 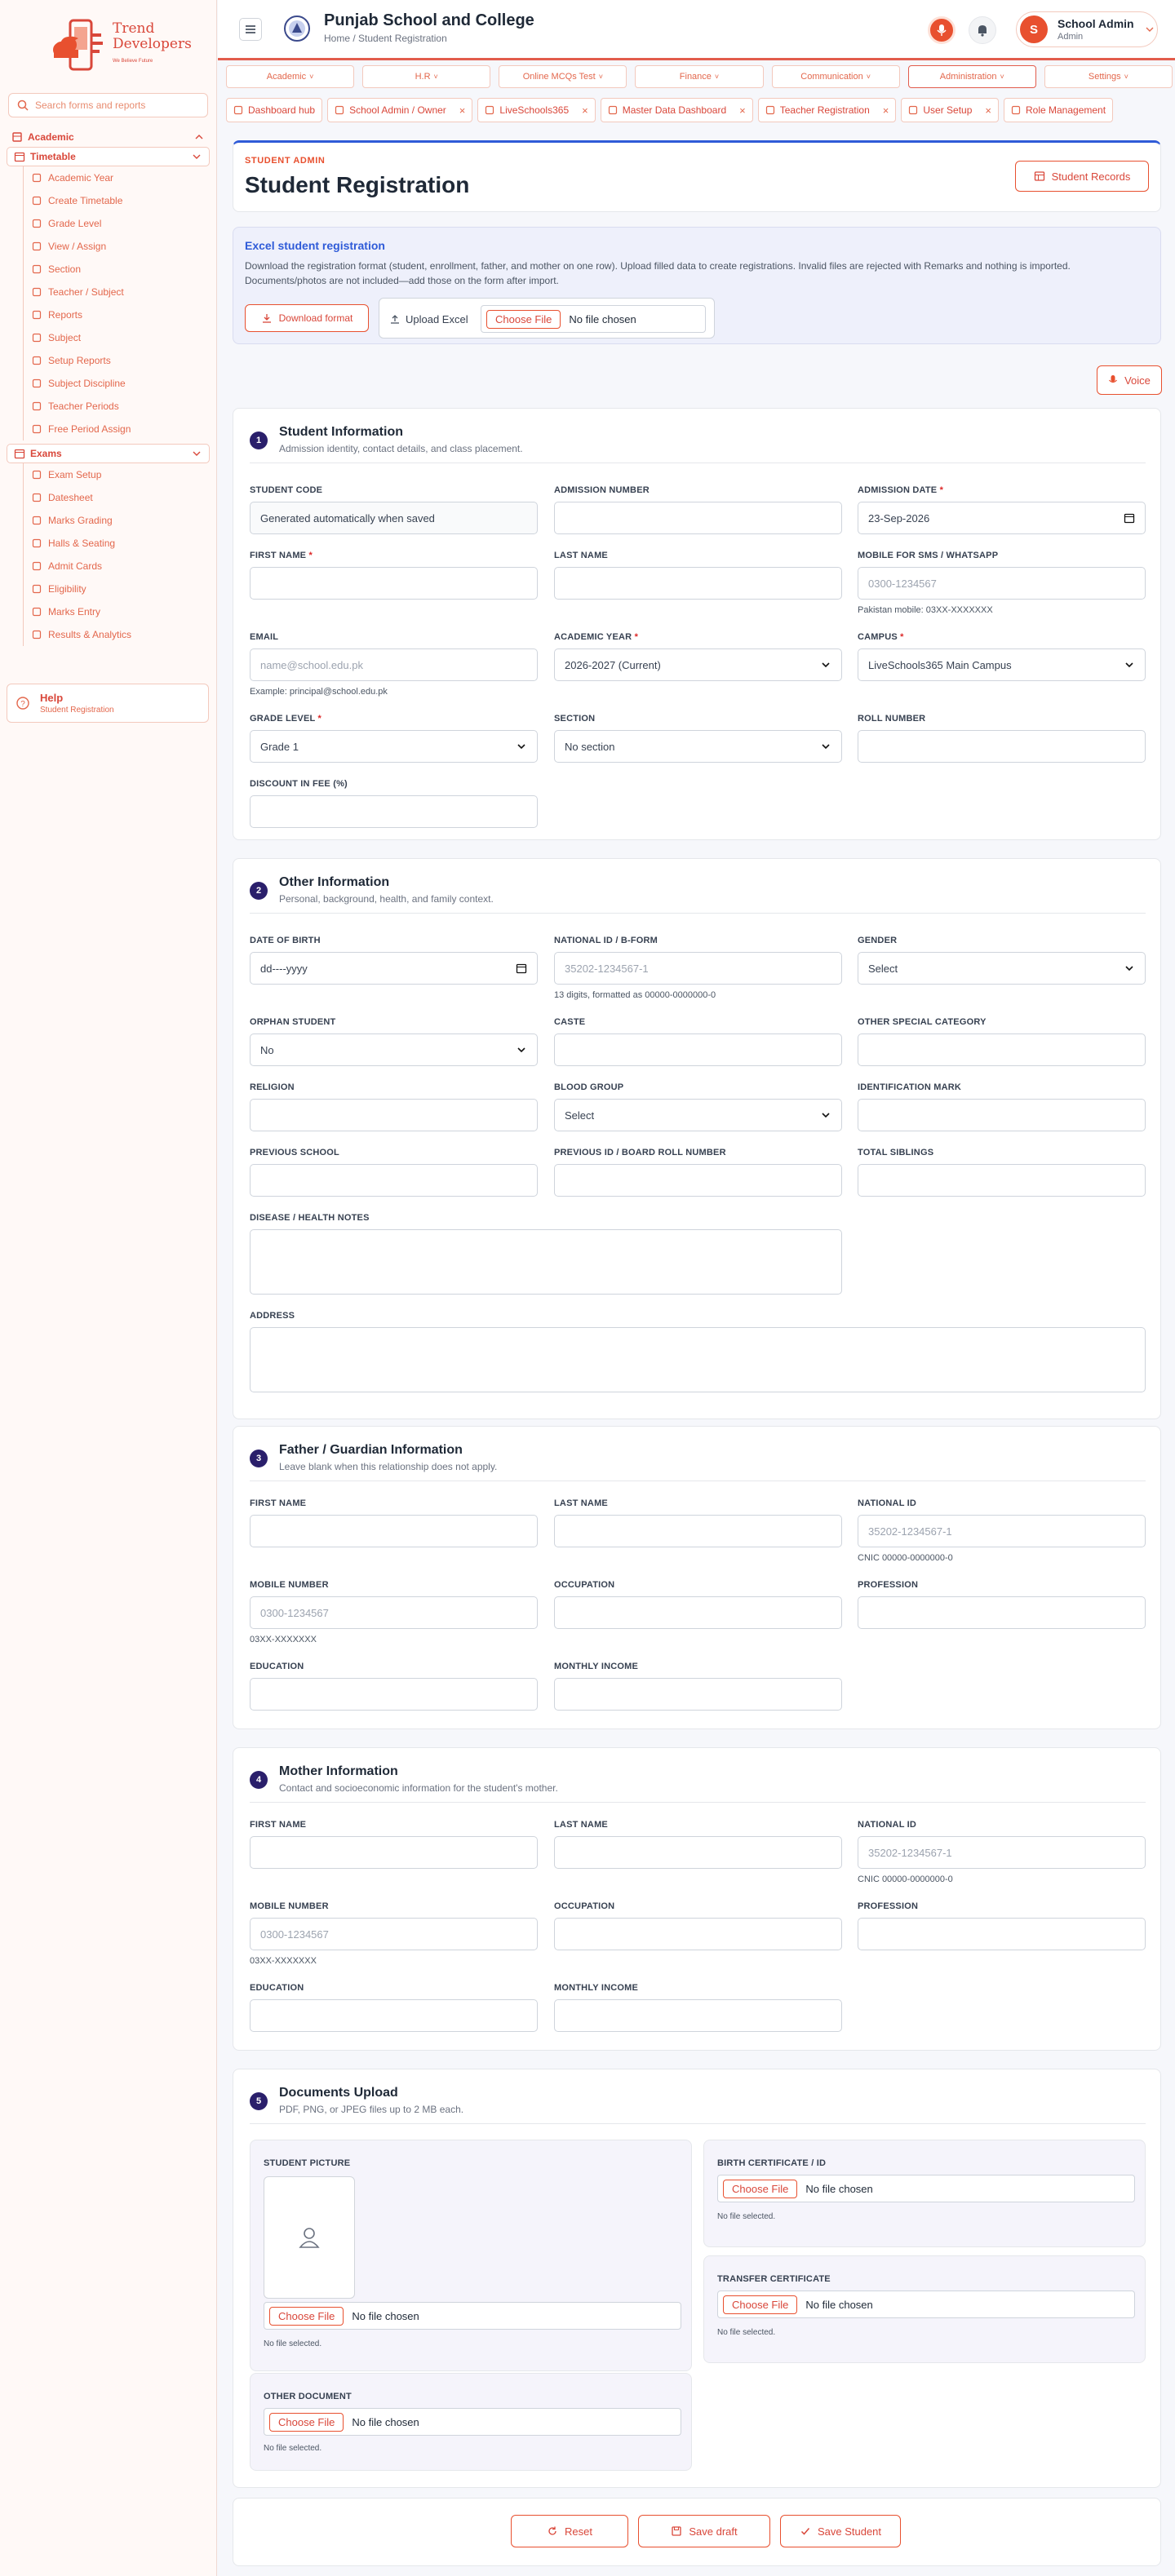 What do you see at coordinates (1002, 1852) in the screenshot?
I see `mother-national-id-field: 35202-1234567-1` at bounding box center [1002, 1852].